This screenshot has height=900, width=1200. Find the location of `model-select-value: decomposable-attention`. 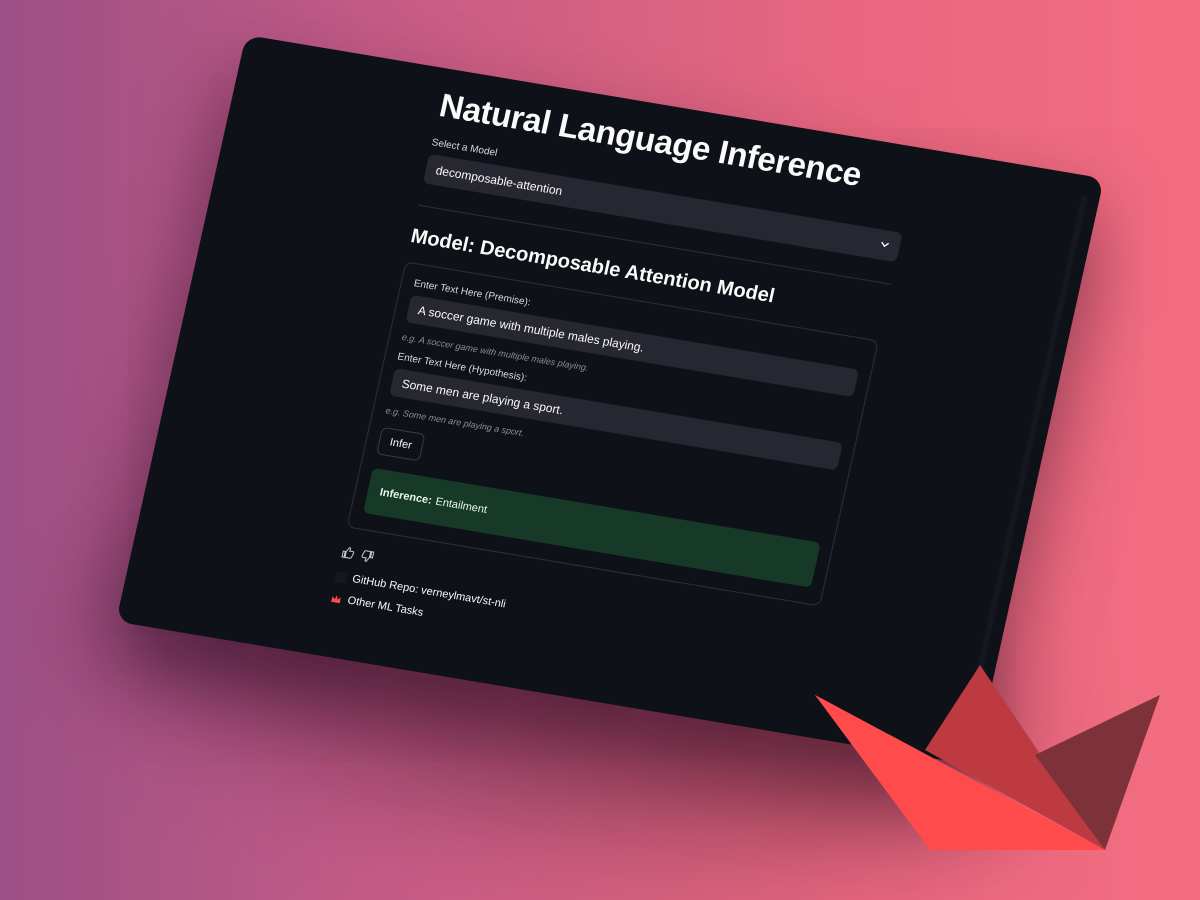

model-select-value: decomposable-attention is located at coordinates (499, 181).